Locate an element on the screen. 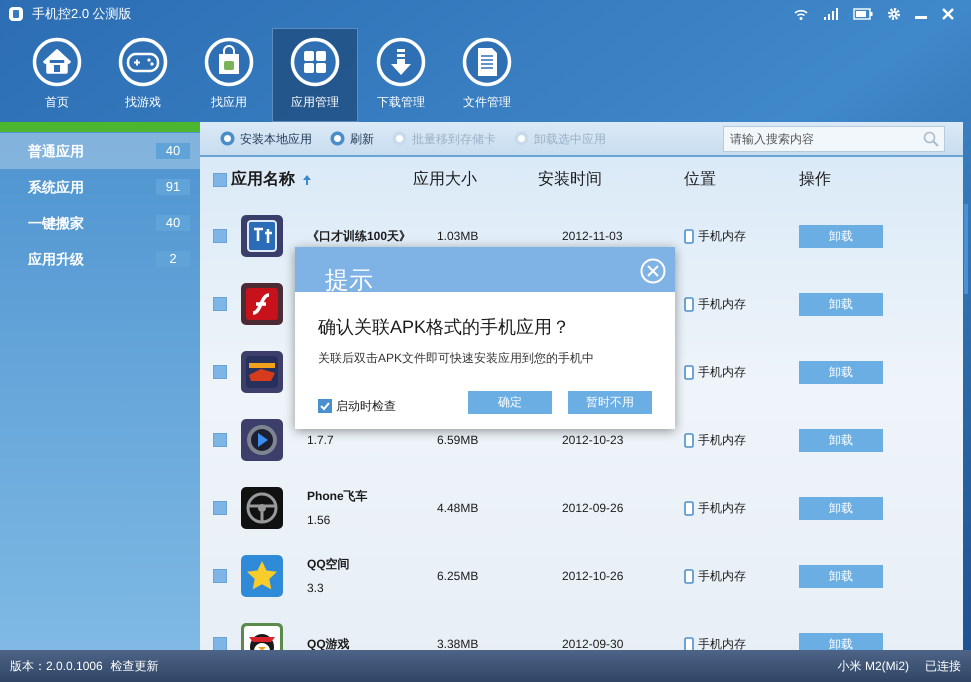 The height and width of the screenshot is (682, 971). app-version: 3.3 is located at coordinates (316, 588).